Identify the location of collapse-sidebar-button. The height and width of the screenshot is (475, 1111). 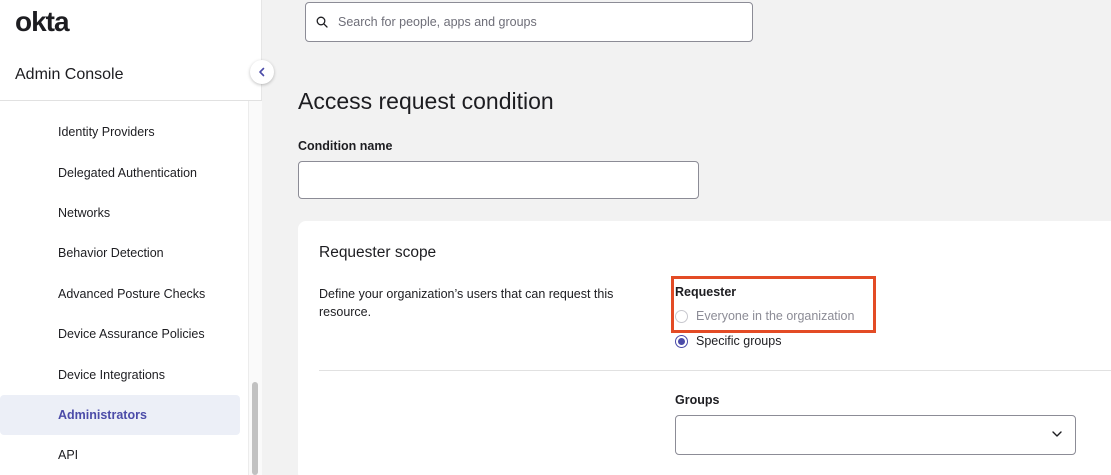
(262, 72).